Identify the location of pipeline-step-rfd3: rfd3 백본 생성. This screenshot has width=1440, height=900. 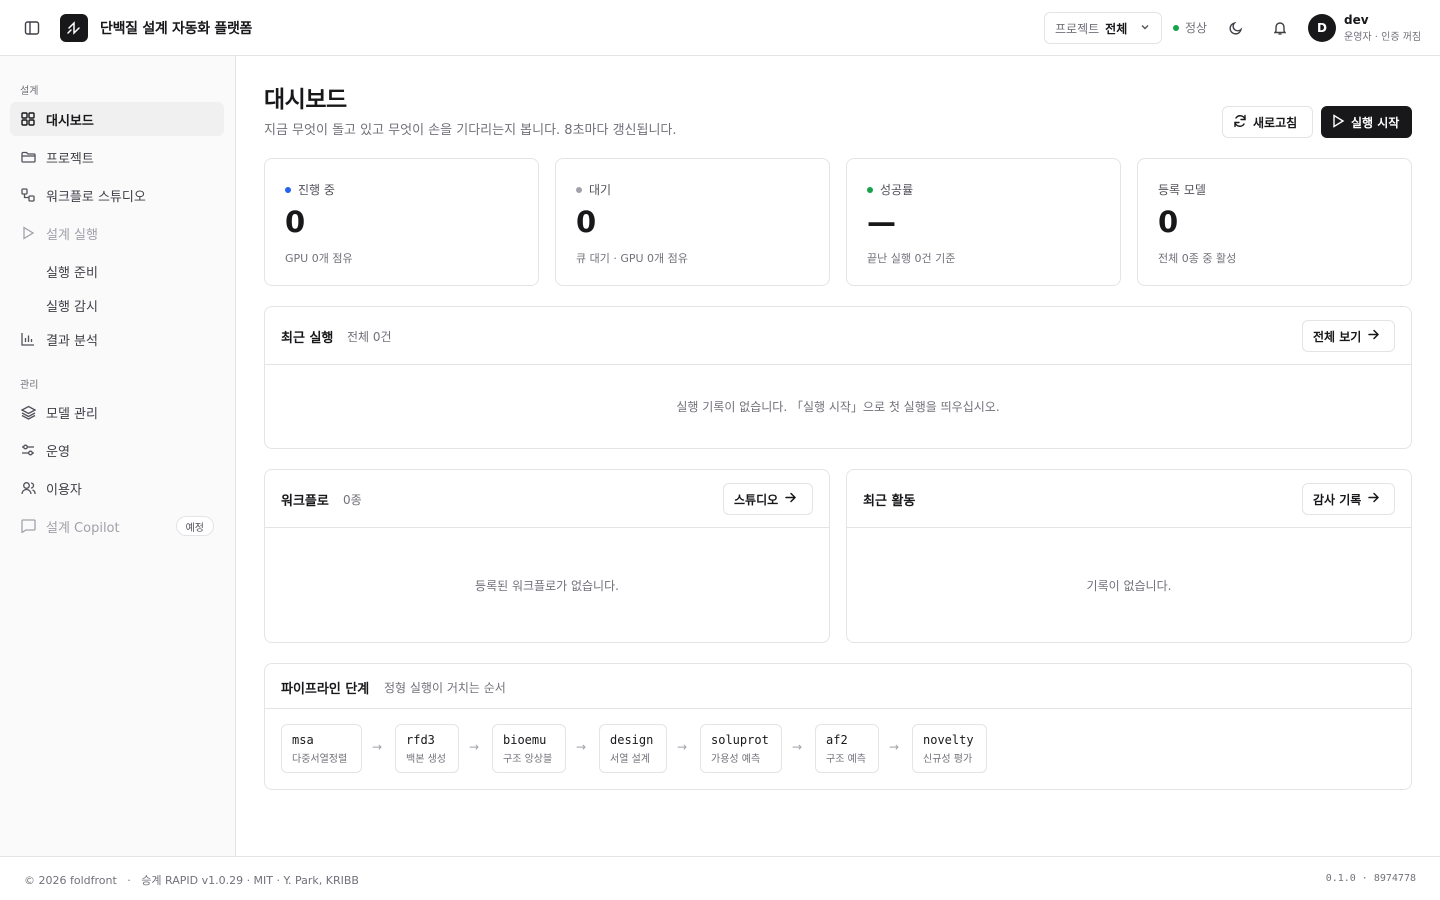
(427, 748).